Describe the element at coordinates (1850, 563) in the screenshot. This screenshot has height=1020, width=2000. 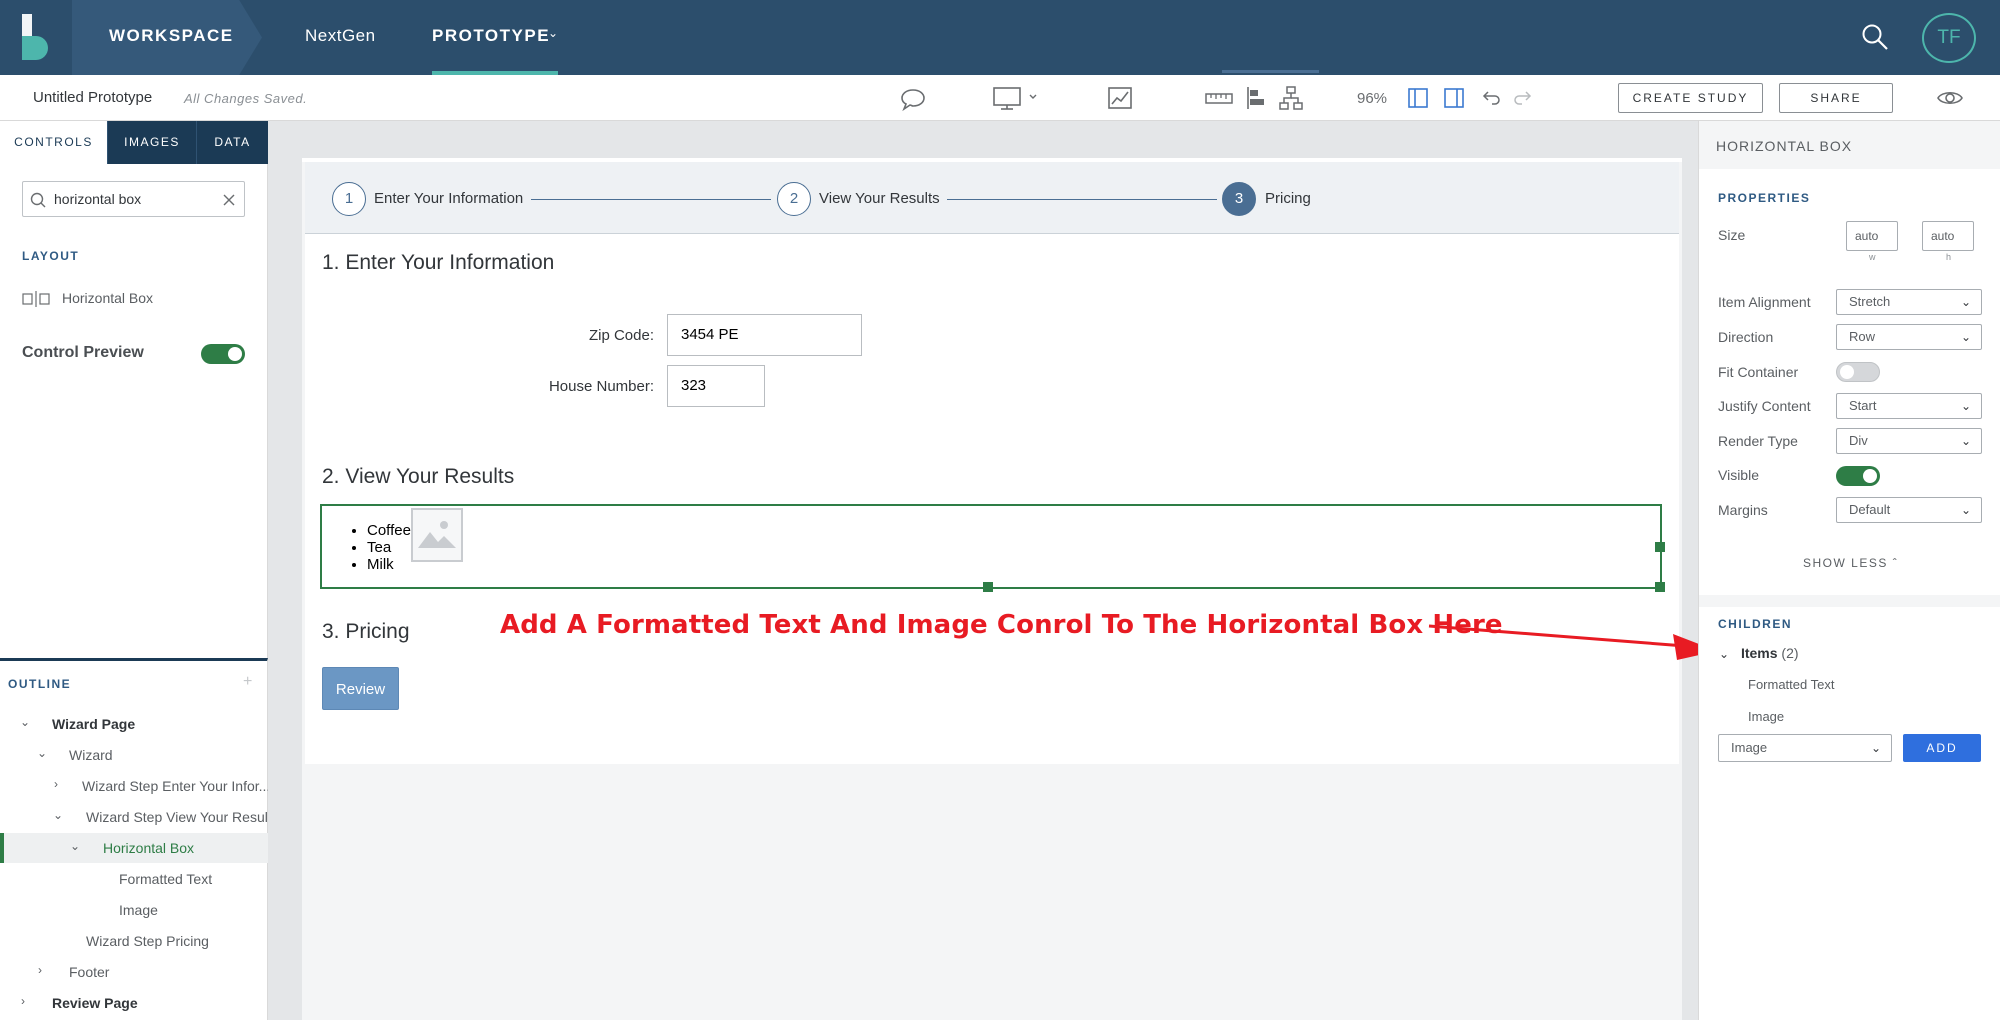
I see `show-less-link: SHOW LESS ˆ` at that location.